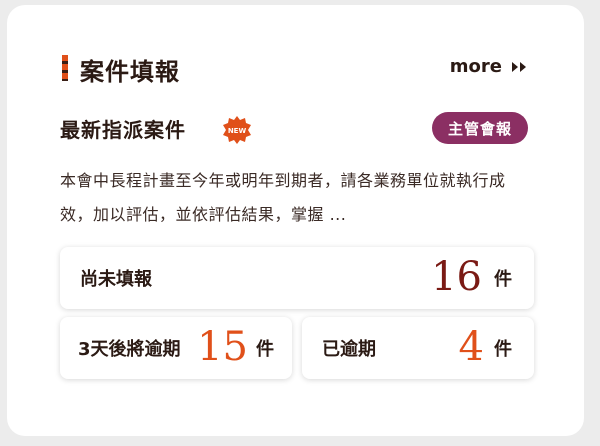 The height and width of the screenshot is (446, 600). Describe the element at coordinates (471, 347) in the screenshot. I see `overdue-value: 4` at that location.